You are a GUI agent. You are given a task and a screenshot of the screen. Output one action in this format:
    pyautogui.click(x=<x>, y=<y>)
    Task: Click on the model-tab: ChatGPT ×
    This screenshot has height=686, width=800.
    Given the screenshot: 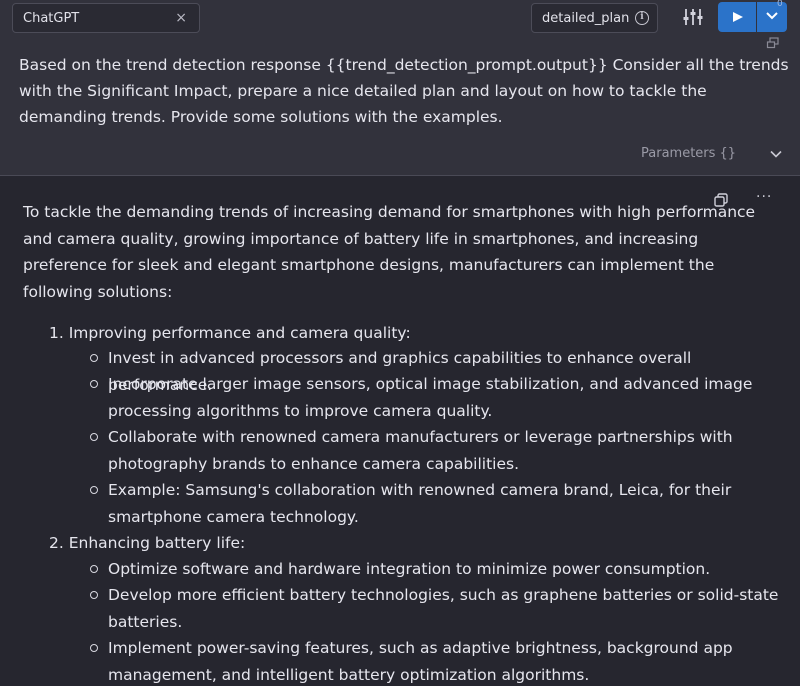 What is the action you would take?
    pyautogui.click(x=106, y=18)
    